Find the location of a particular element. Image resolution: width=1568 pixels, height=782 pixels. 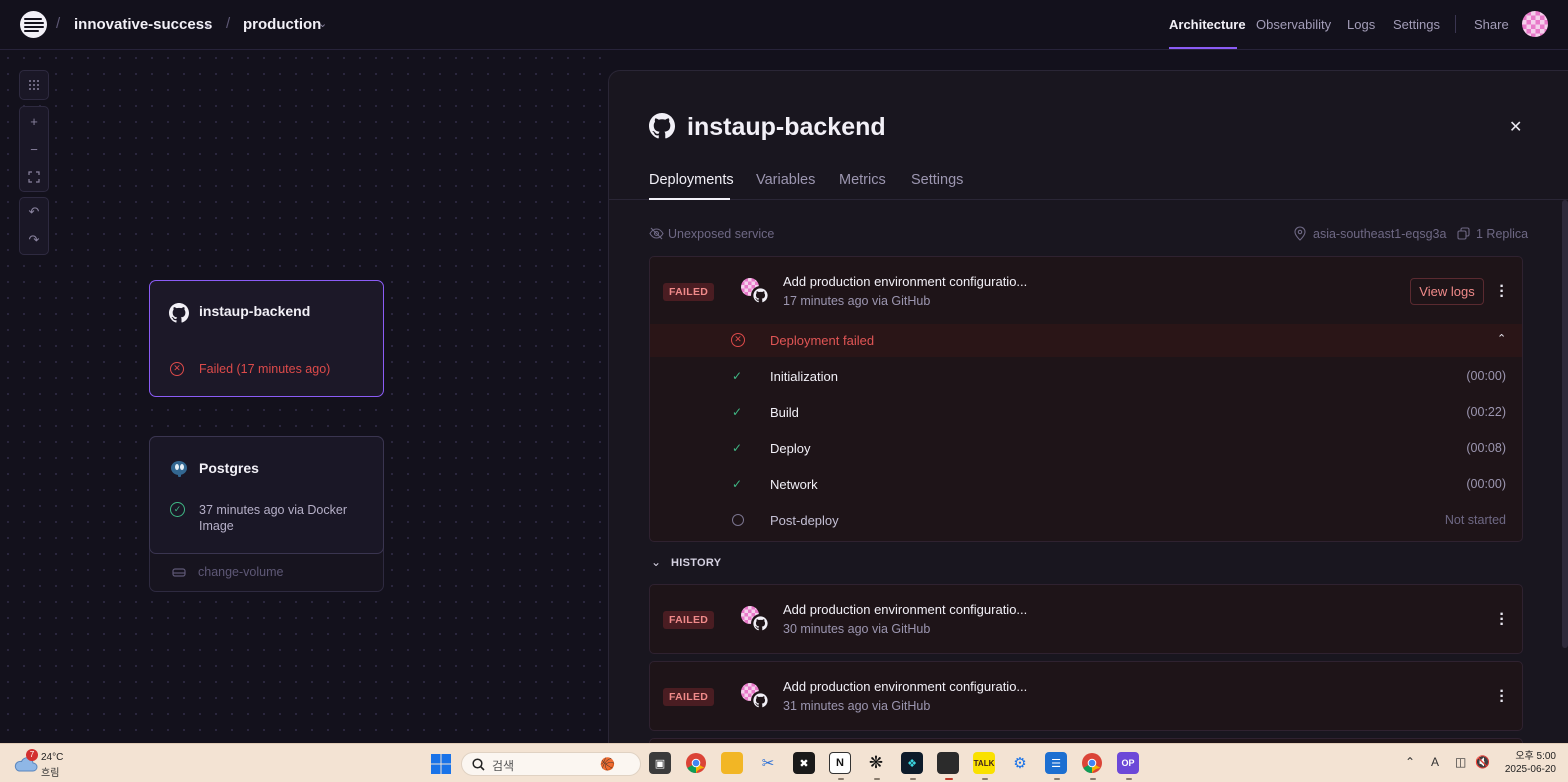

zoom-out-icon: − is located at coordinates (34, 149).